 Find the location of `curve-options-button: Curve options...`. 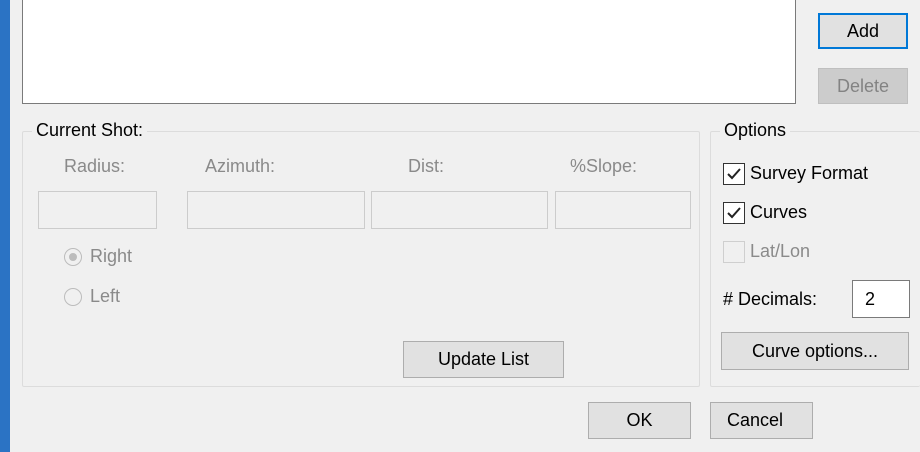

curve-options-button: Curve options... is located at coordinates (815, 351).